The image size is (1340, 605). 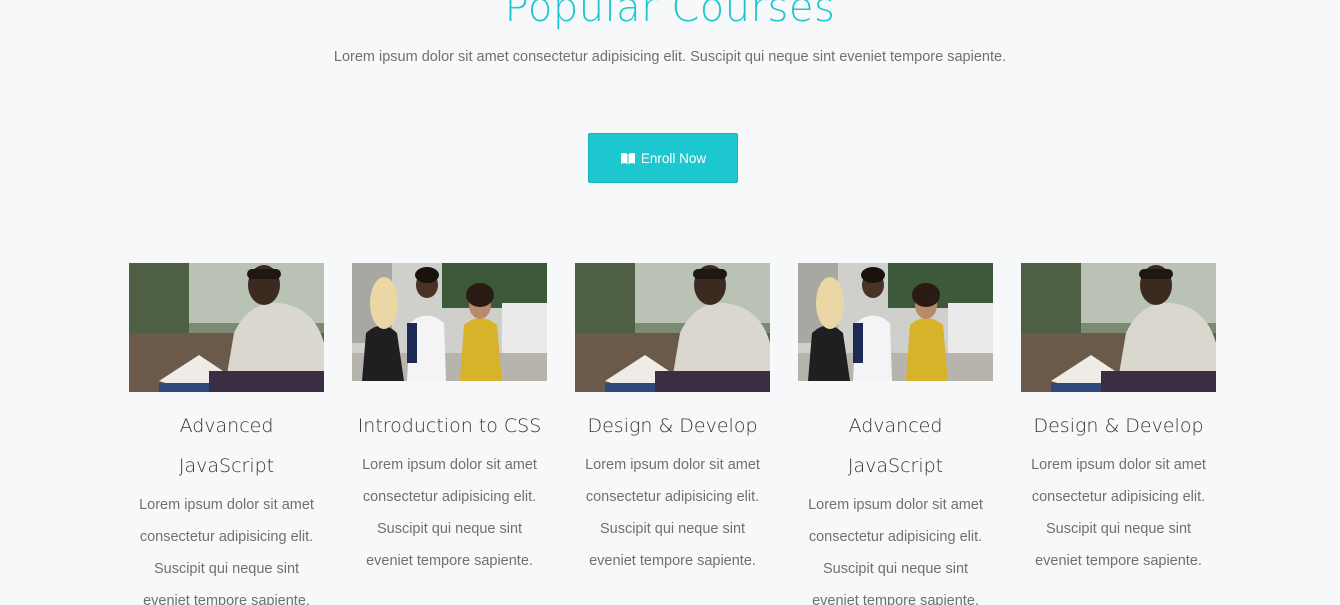 I want to click on course-title: Introduction to CSS, so click(x=449, y=426).